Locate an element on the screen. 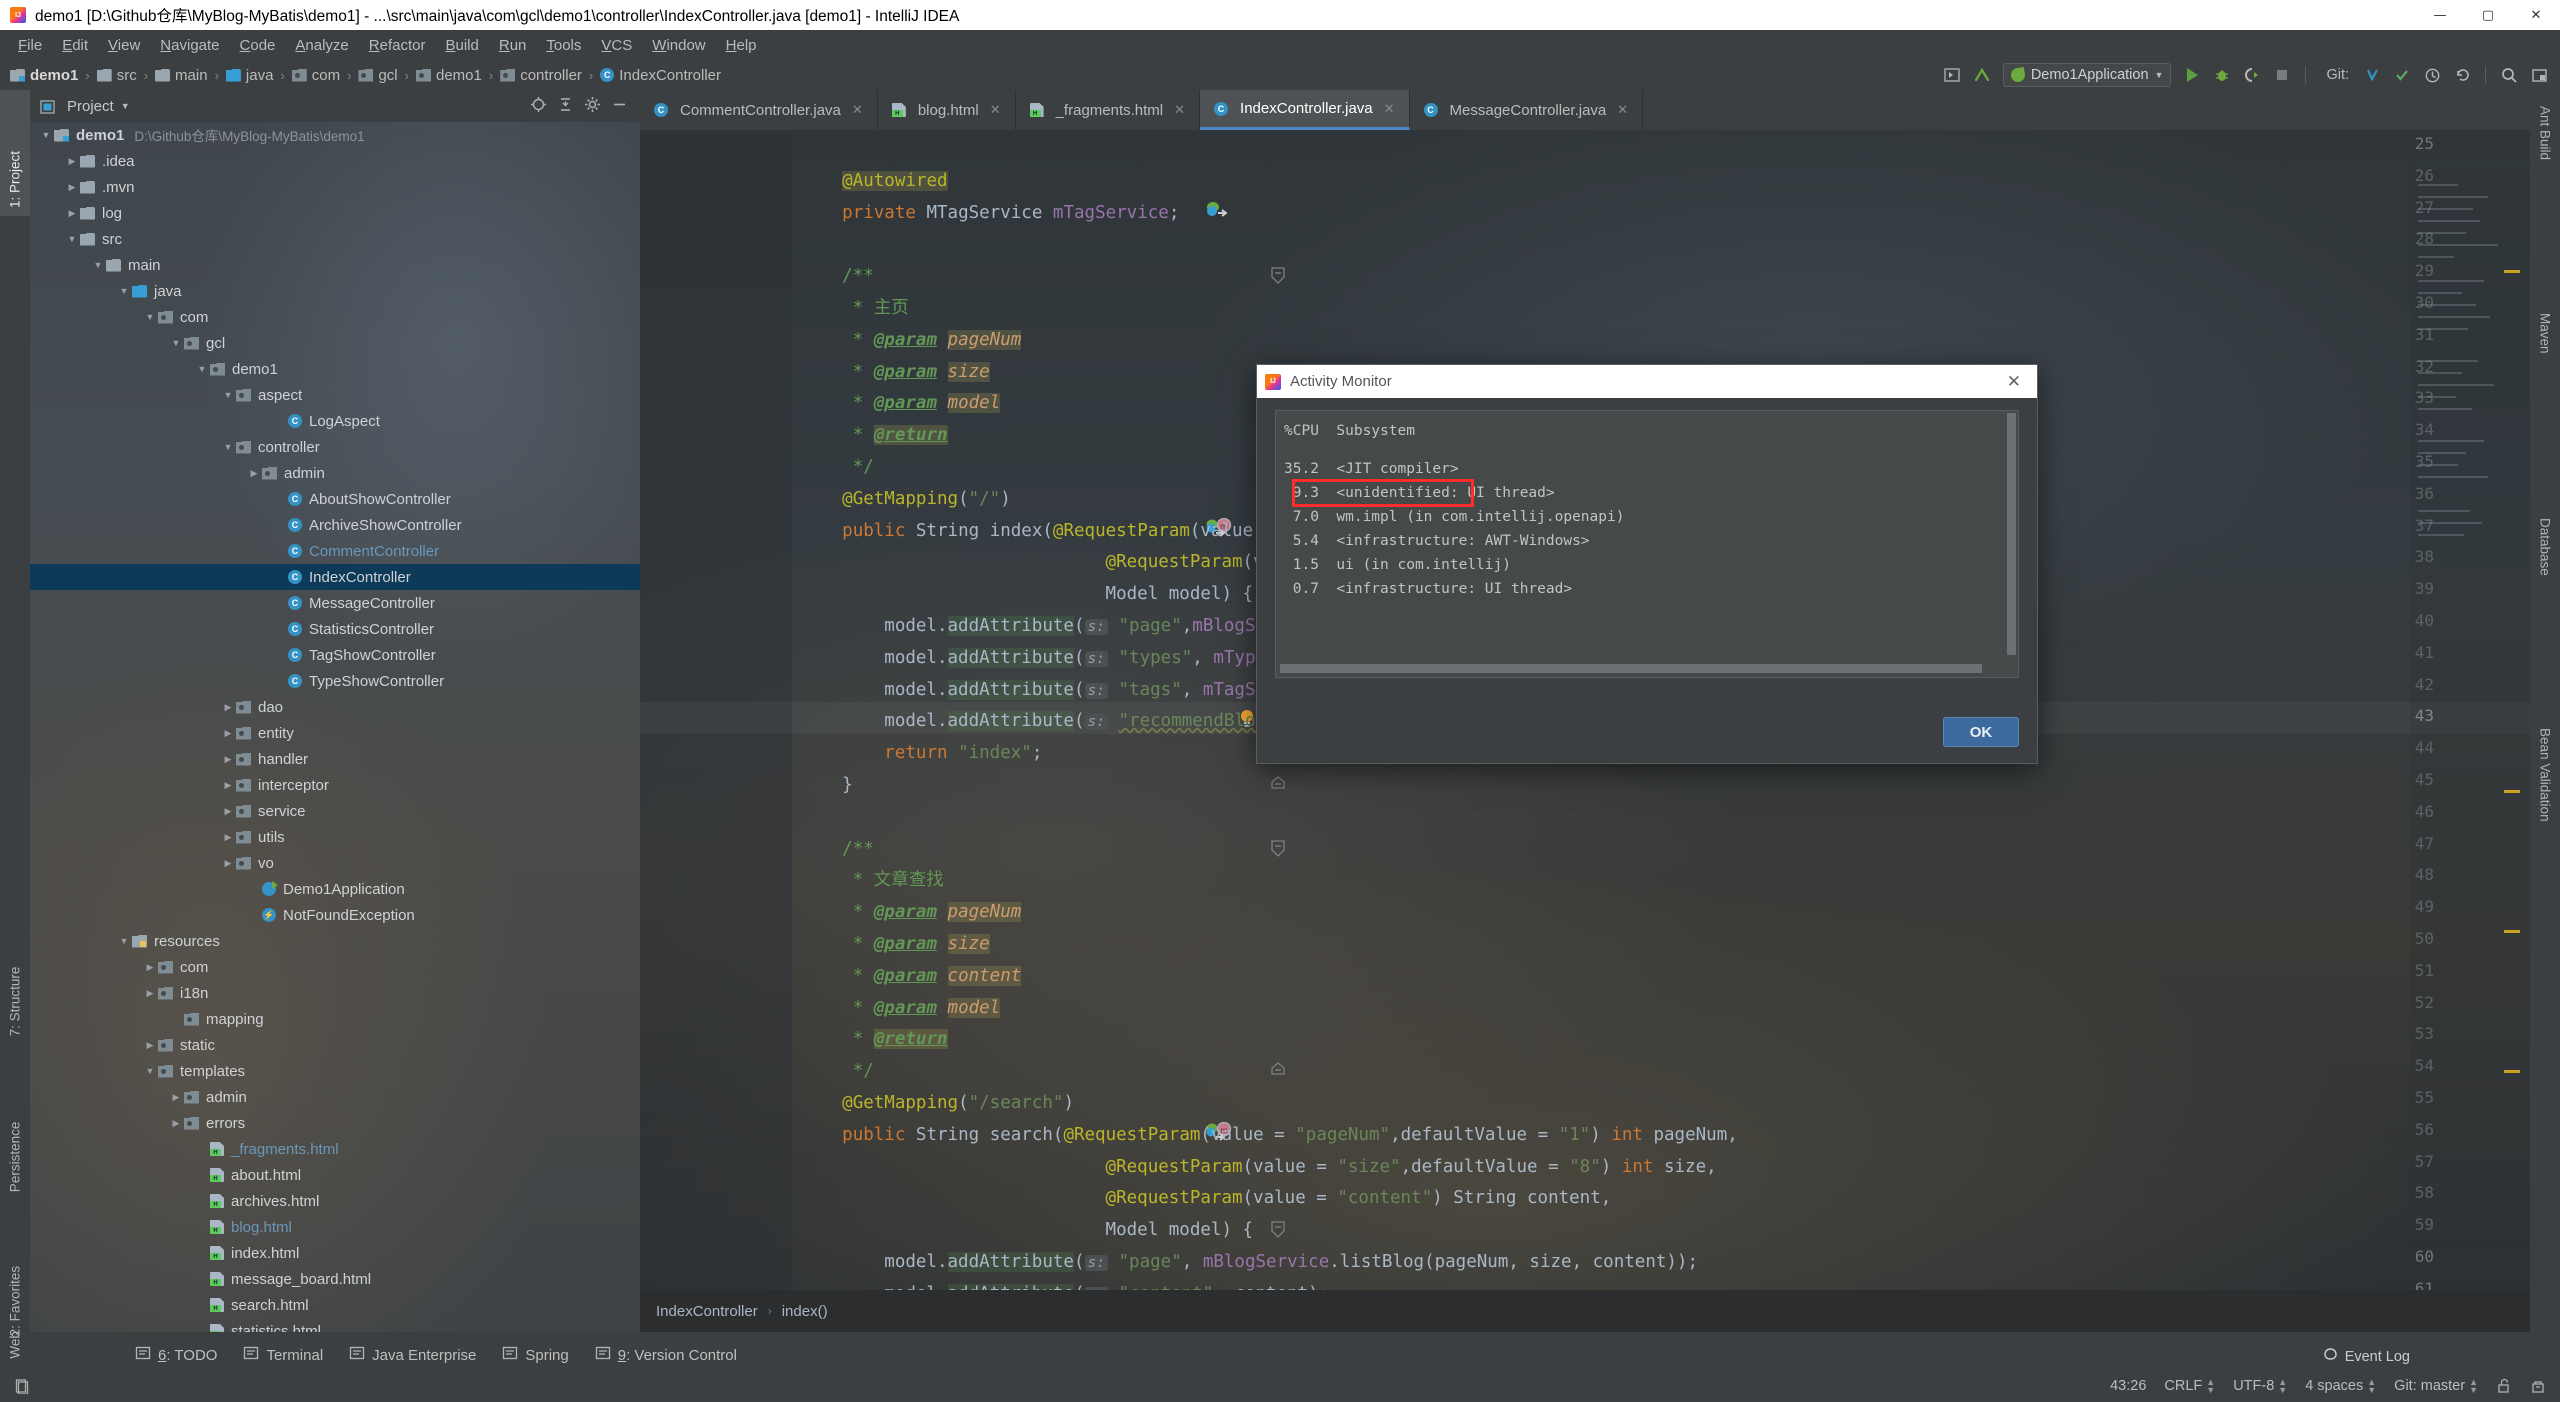  tool-tab-project: 1: Project is located at coordinates (15, 153).